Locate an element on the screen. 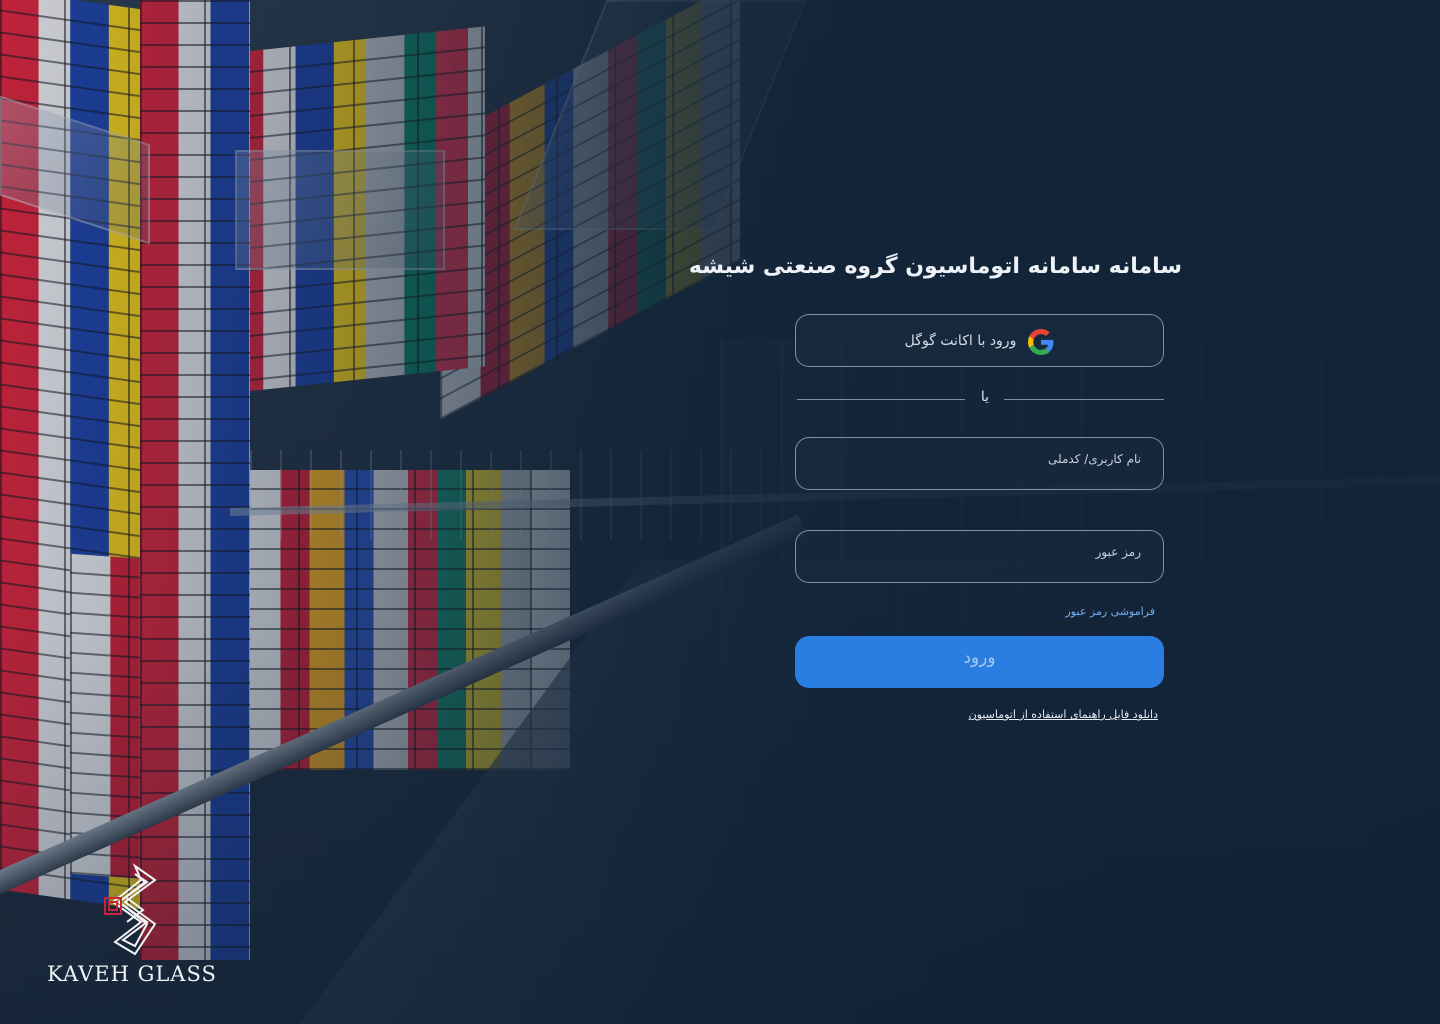  password-field-wrapper is located at coordinates (979, 556).